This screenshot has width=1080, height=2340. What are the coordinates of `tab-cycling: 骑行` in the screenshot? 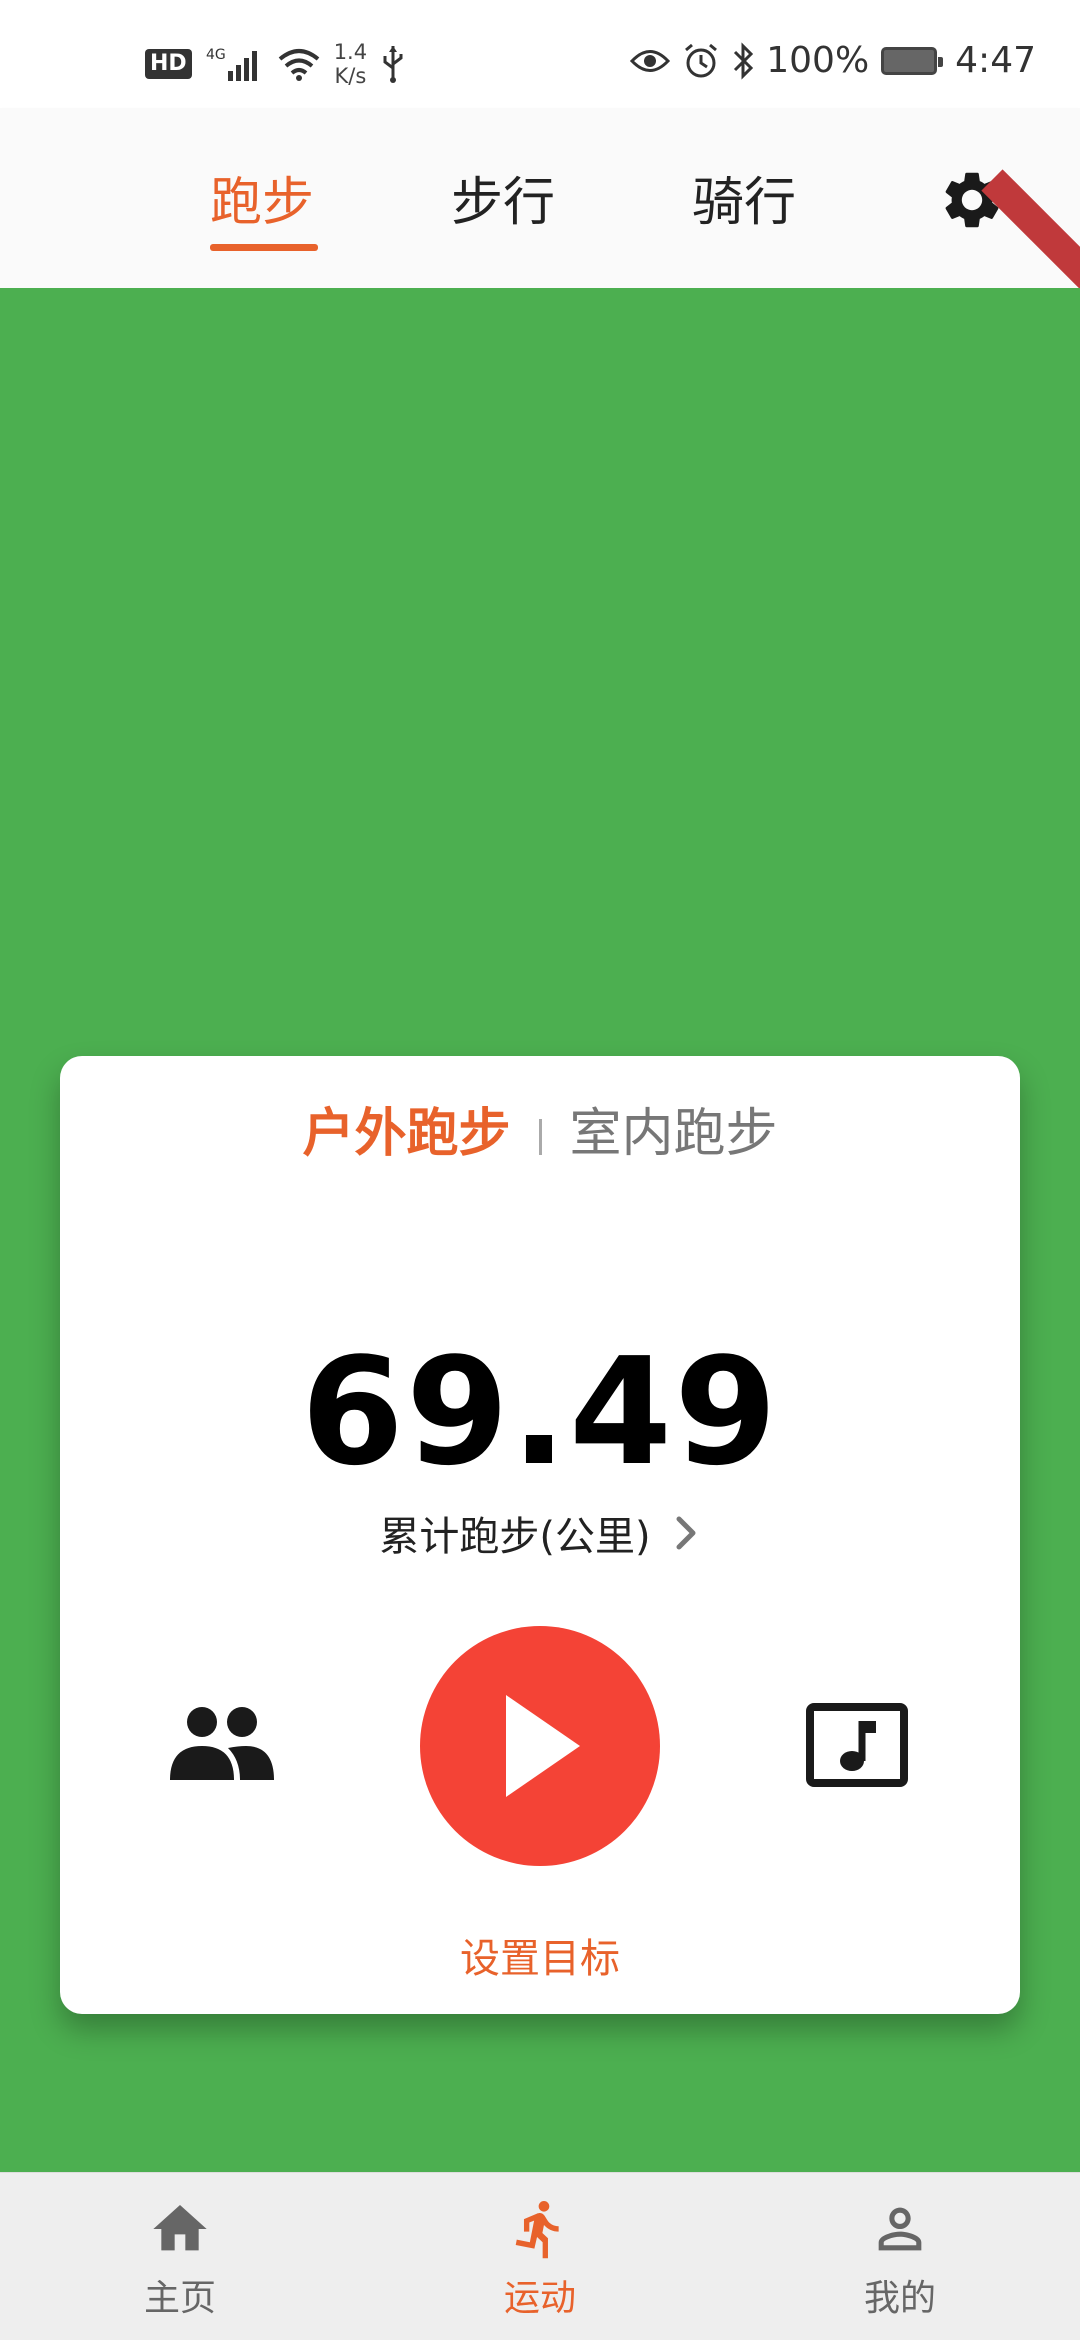 It's located at (744, 197).